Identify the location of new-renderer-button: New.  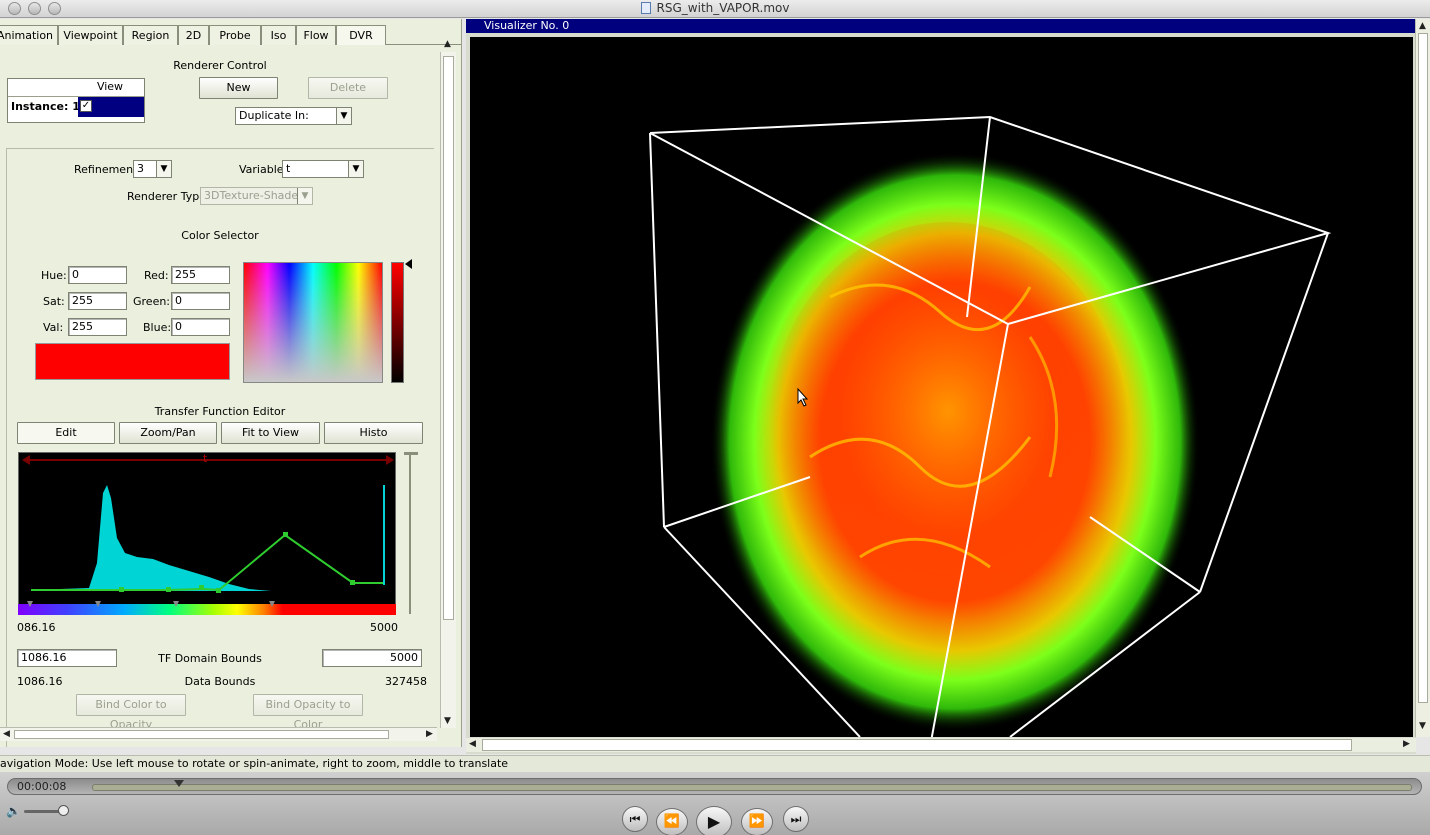
(238, 88).